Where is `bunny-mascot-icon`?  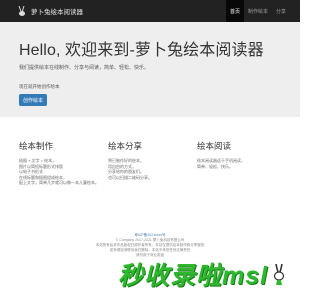 bunny-mascot-icon is located at coordinates (279, 274).